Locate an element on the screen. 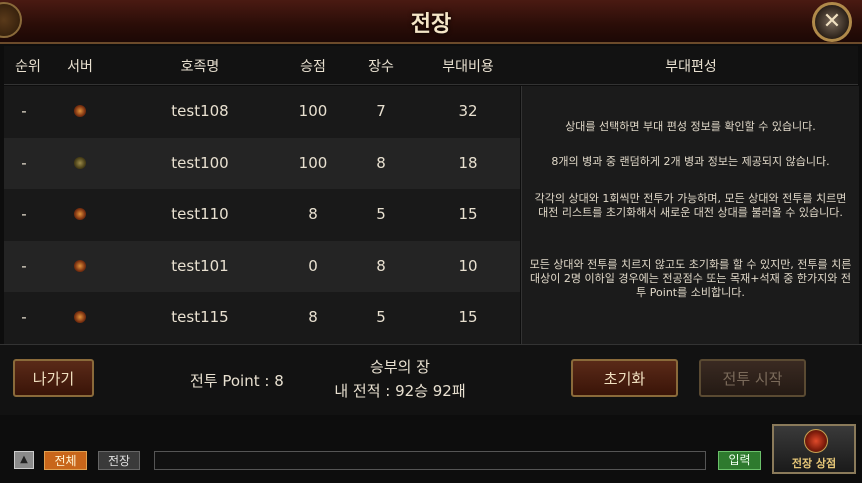 The width and height of the screenshot is (862, 483). close-button: ✕ is located at coordinates (832, 22).